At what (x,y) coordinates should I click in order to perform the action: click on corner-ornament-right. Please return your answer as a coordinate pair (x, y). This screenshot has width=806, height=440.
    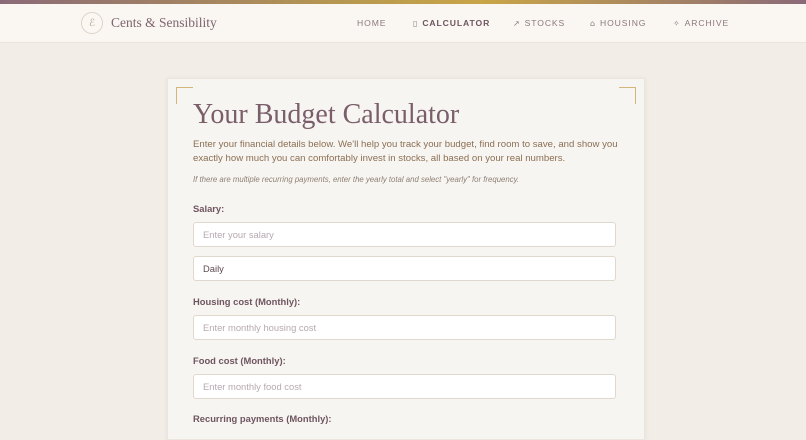
    Looking at the image, I should click on (627, 95).